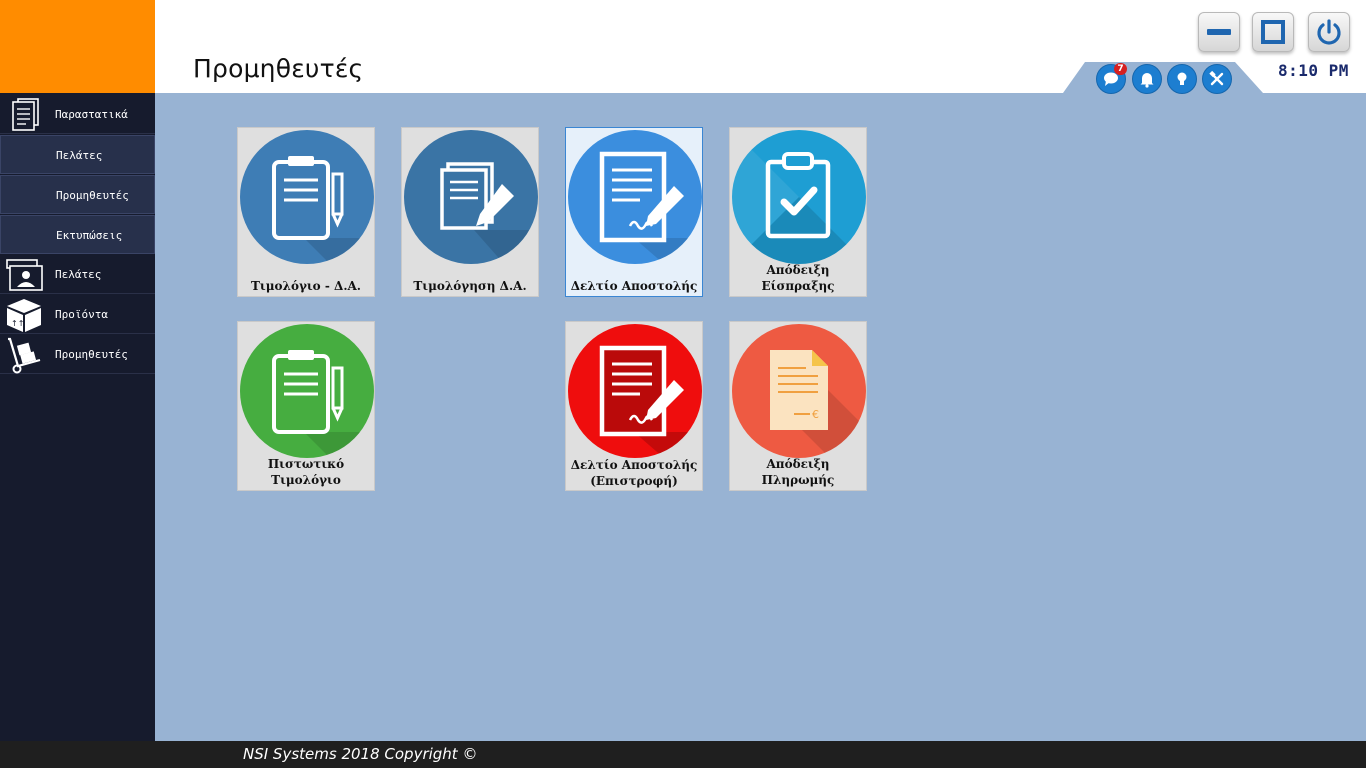  I want to click on minimize-icon, so click(1219, 32).